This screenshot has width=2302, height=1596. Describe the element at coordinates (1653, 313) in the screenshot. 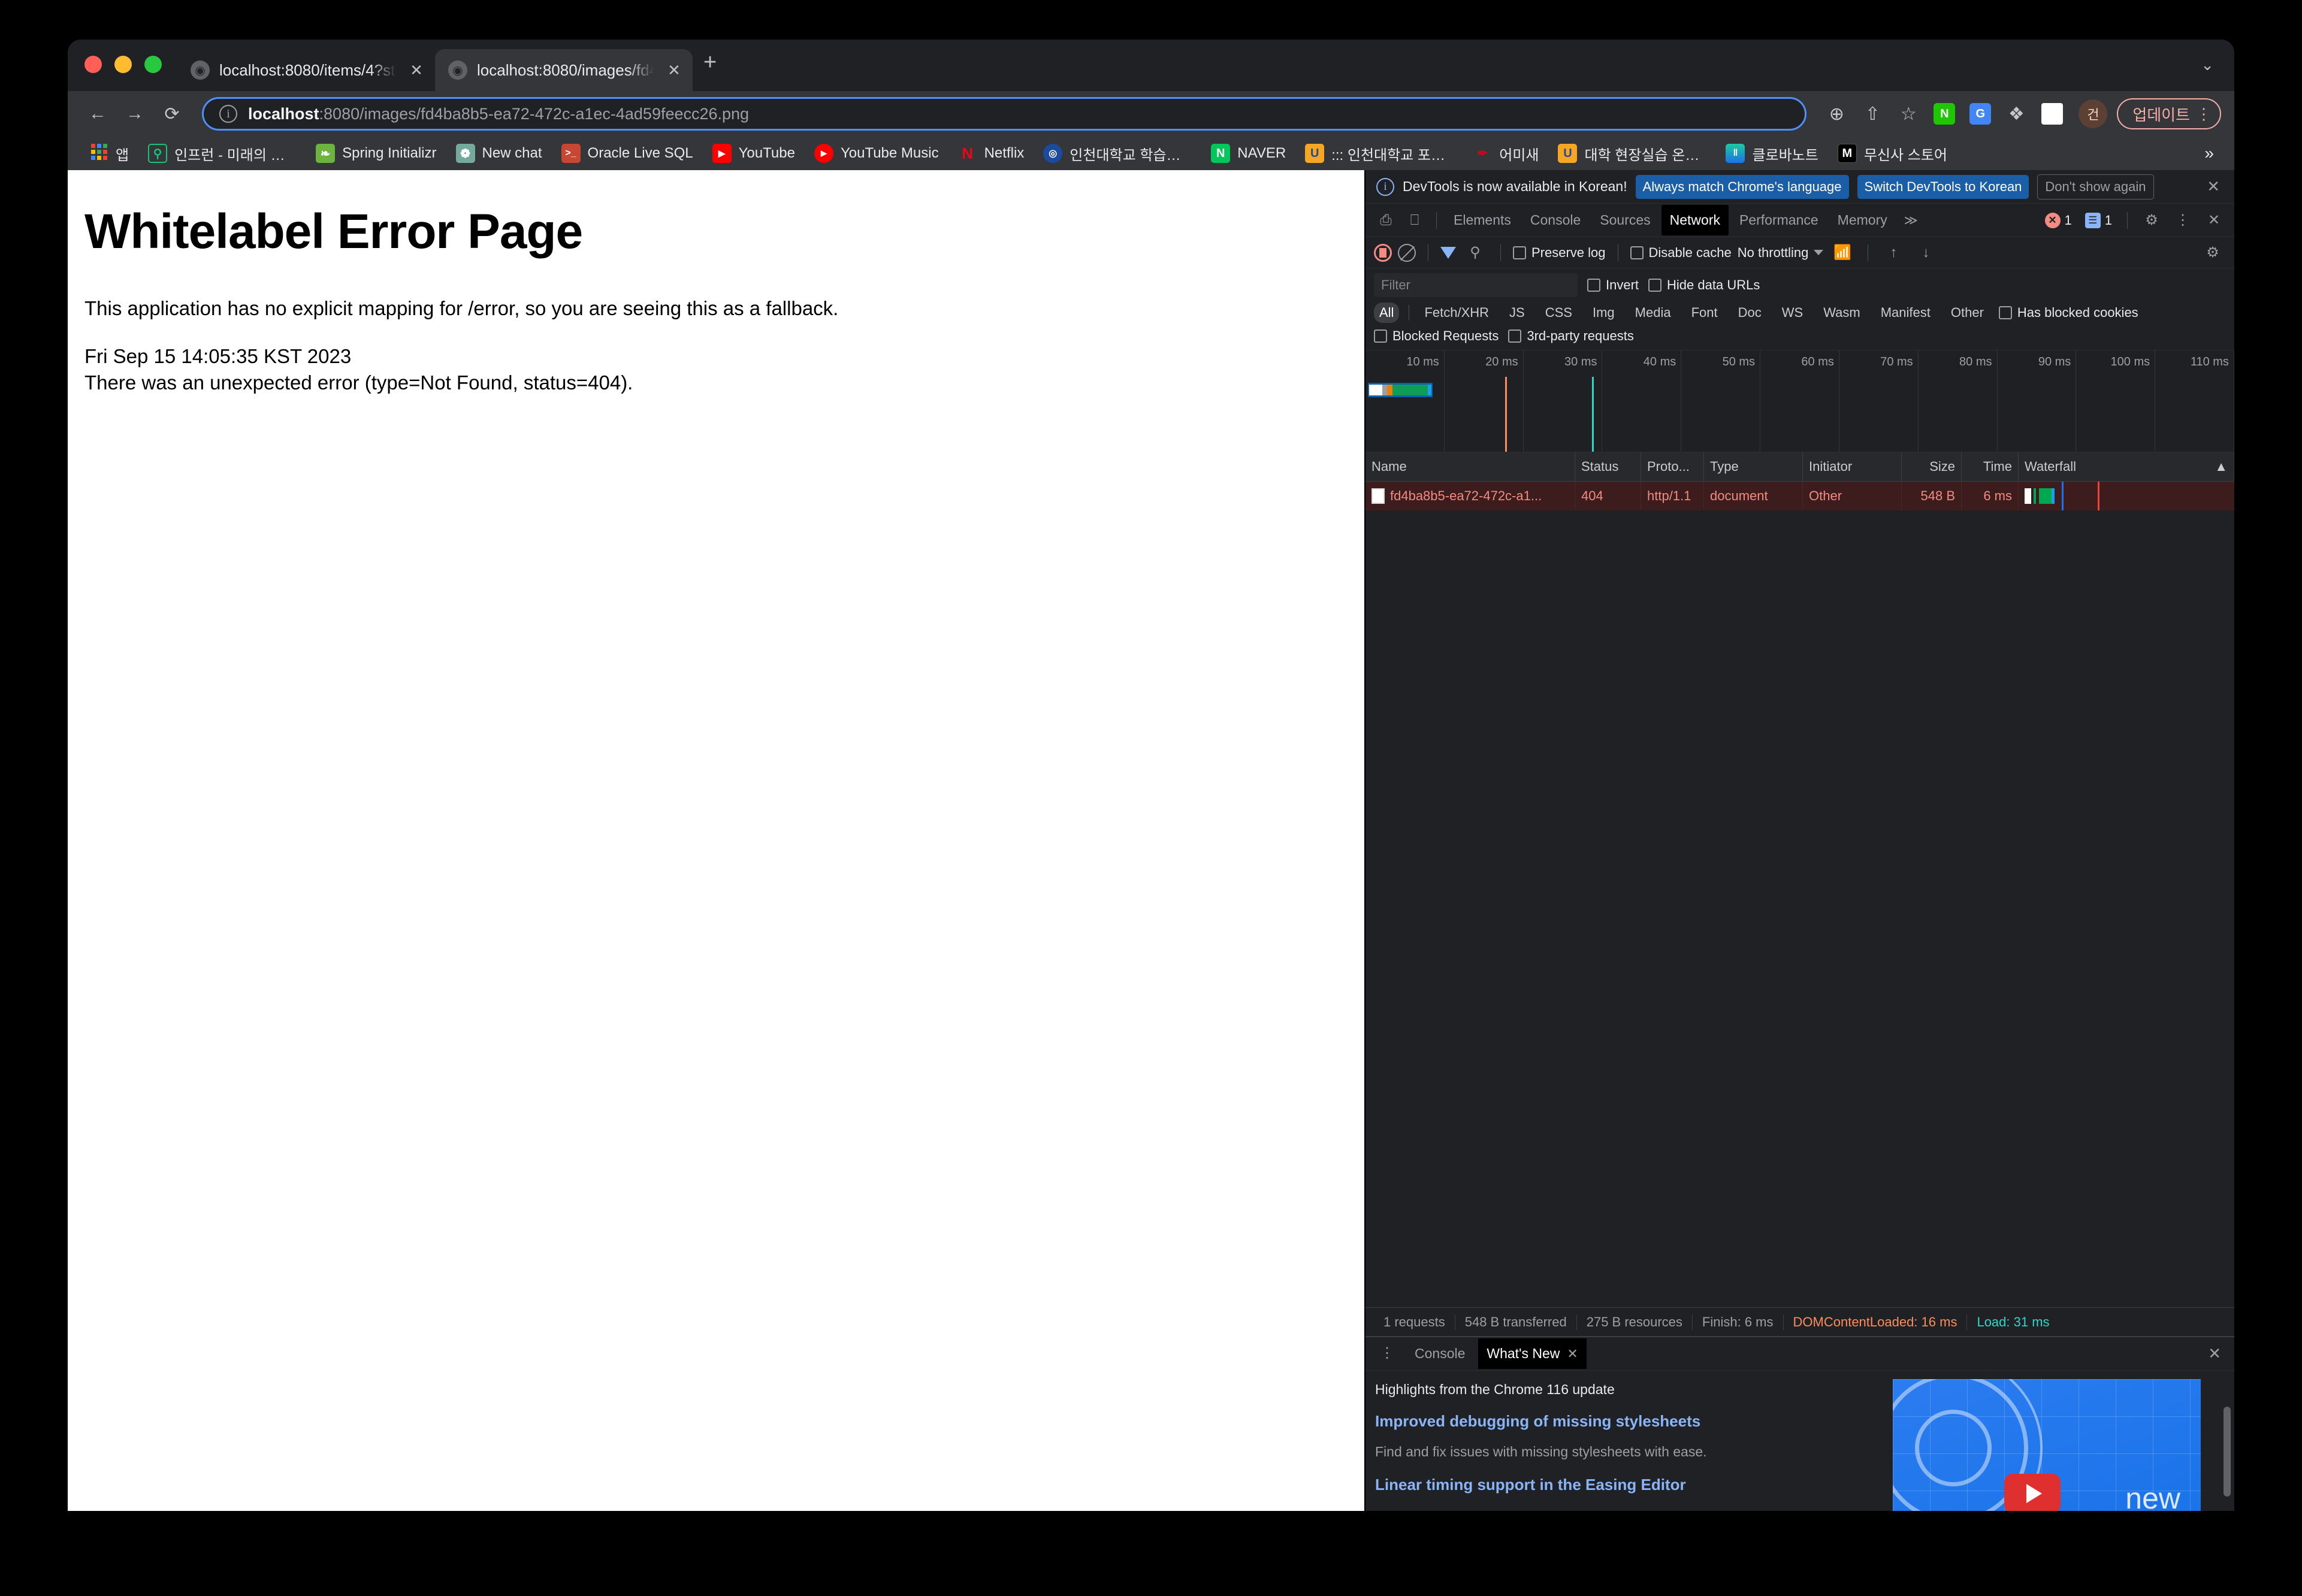

I see `filter-type-media: Media` at that location.